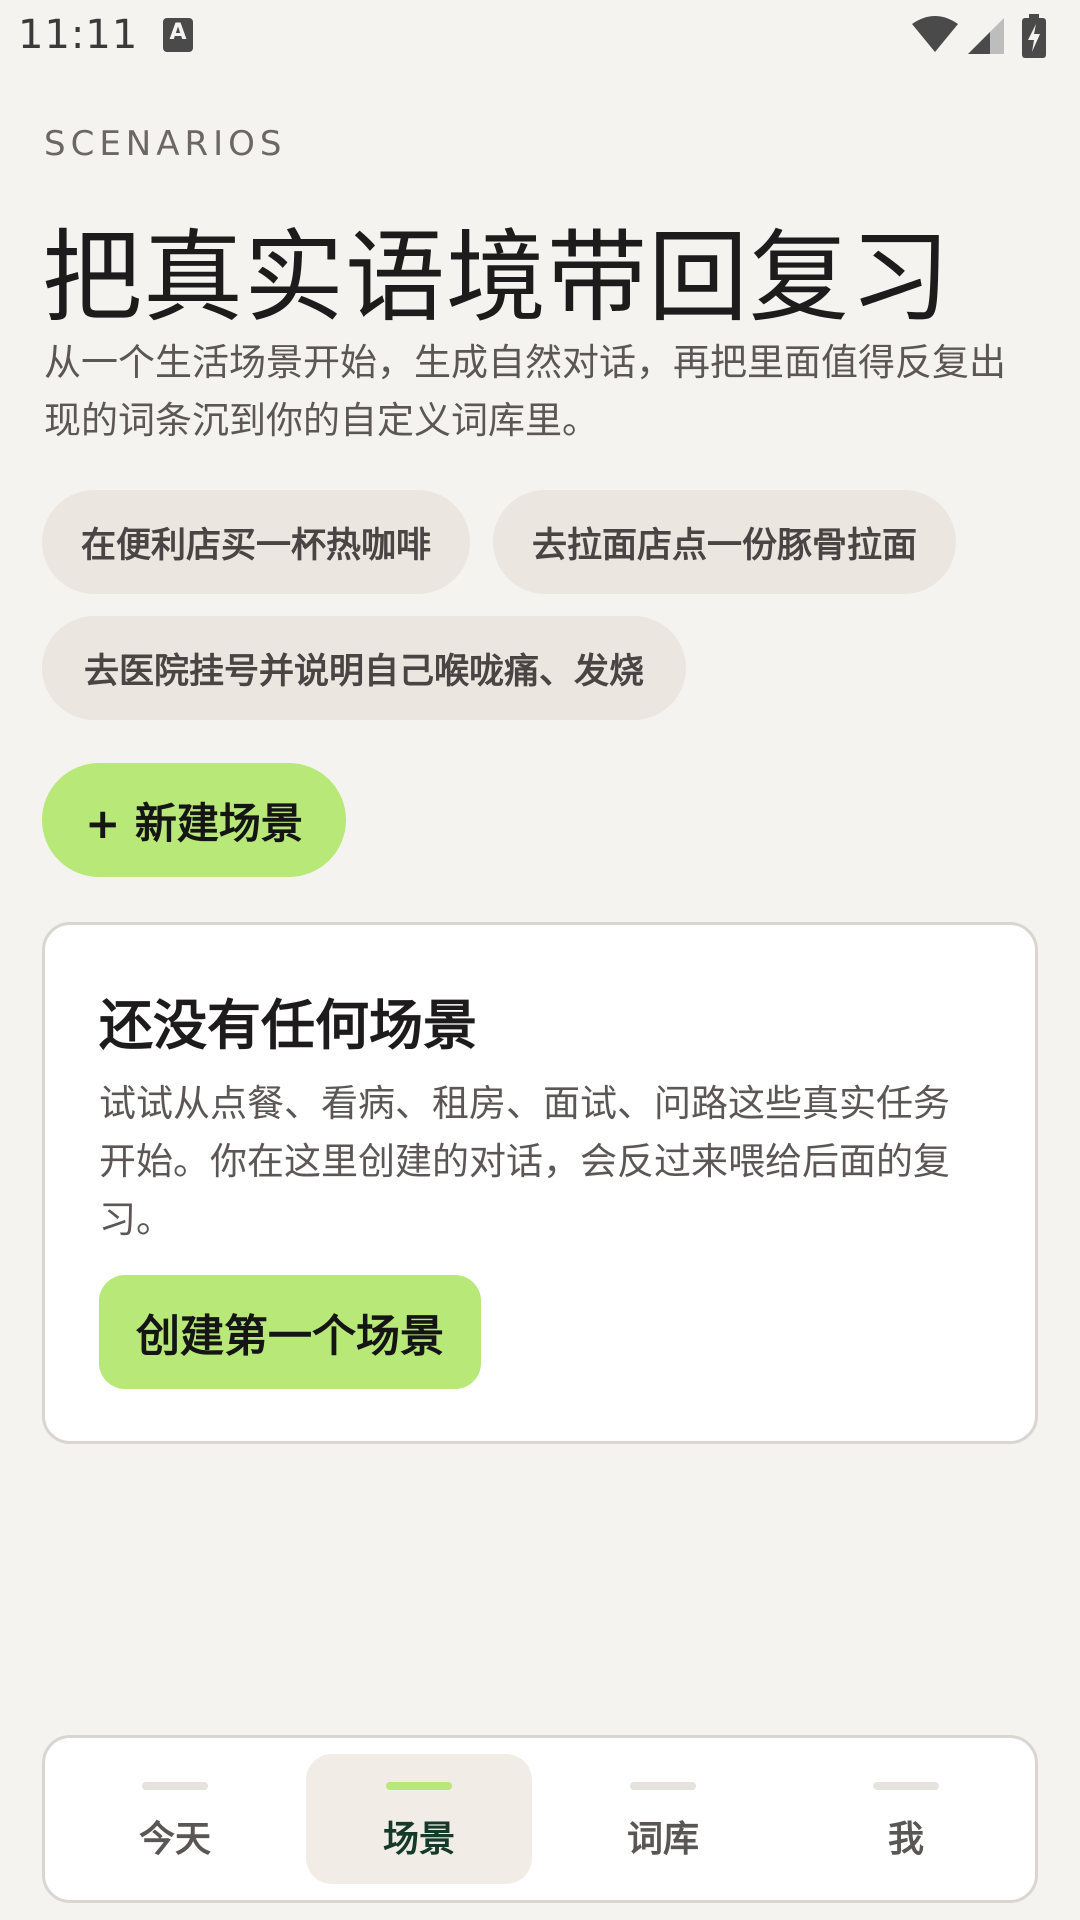 The image size is (1080, 1920). I want to click on status-icons, so click(987, 36).